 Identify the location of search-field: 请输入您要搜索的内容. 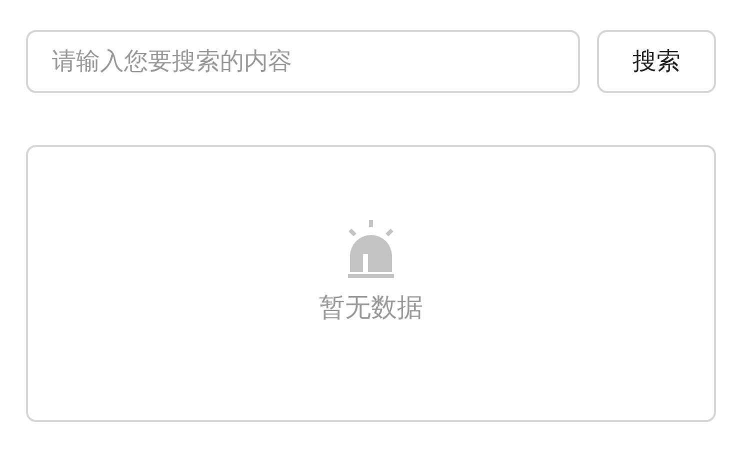
(303, 61).